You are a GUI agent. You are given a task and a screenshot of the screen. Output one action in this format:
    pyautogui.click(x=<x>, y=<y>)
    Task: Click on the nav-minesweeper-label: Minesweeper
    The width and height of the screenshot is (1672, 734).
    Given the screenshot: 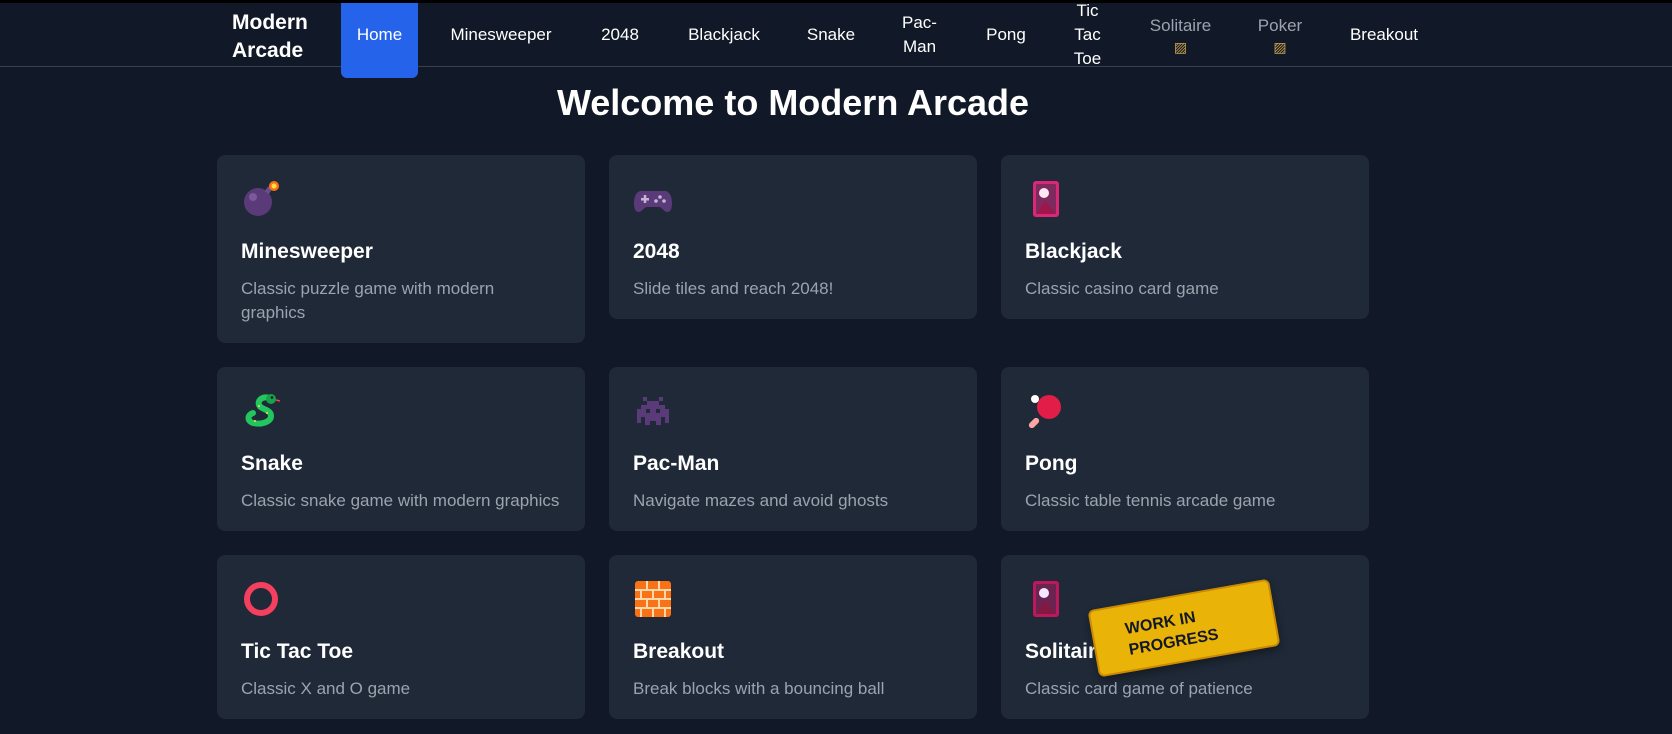 What is the action you would take?
    pyautogui.click(x=501, y=34)
    